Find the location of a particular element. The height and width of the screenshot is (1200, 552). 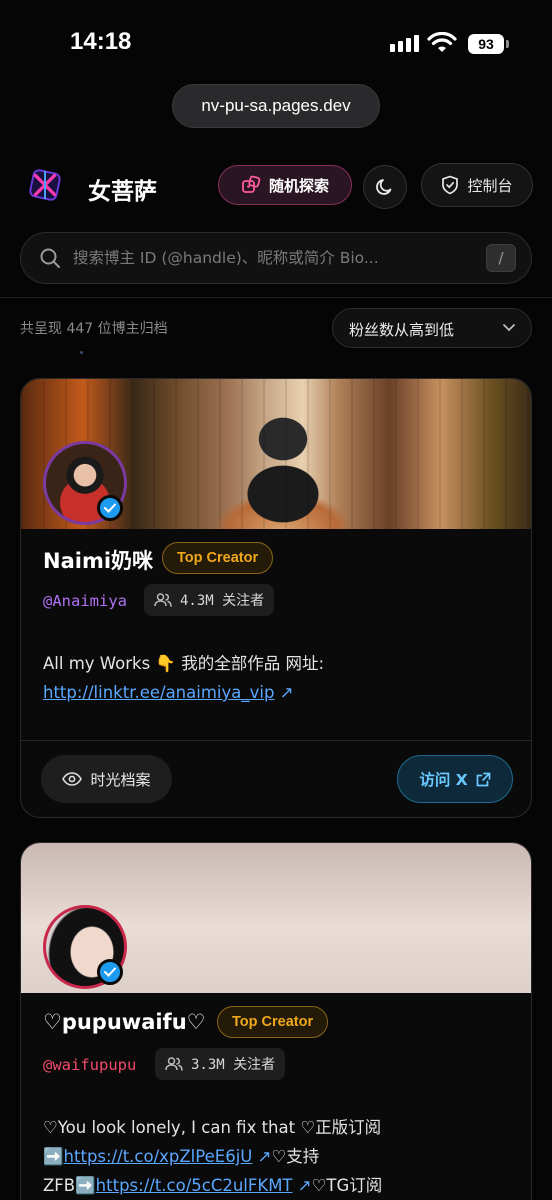

visit-x-label: 访问 X is located at coordinates (443, 780).